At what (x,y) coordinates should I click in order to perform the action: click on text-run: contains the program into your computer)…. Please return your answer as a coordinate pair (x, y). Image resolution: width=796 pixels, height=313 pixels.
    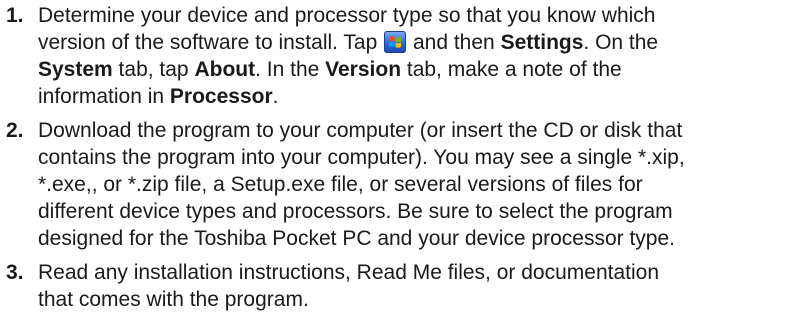
    Looking at the image, I should click on (361, 157).